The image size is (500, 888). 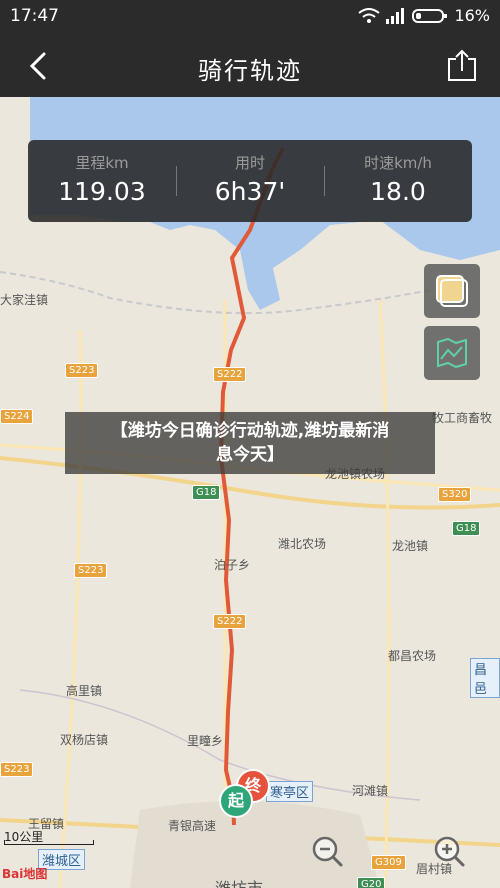 I want to click on distance-value: 119.03, so click(x=102, y=191).